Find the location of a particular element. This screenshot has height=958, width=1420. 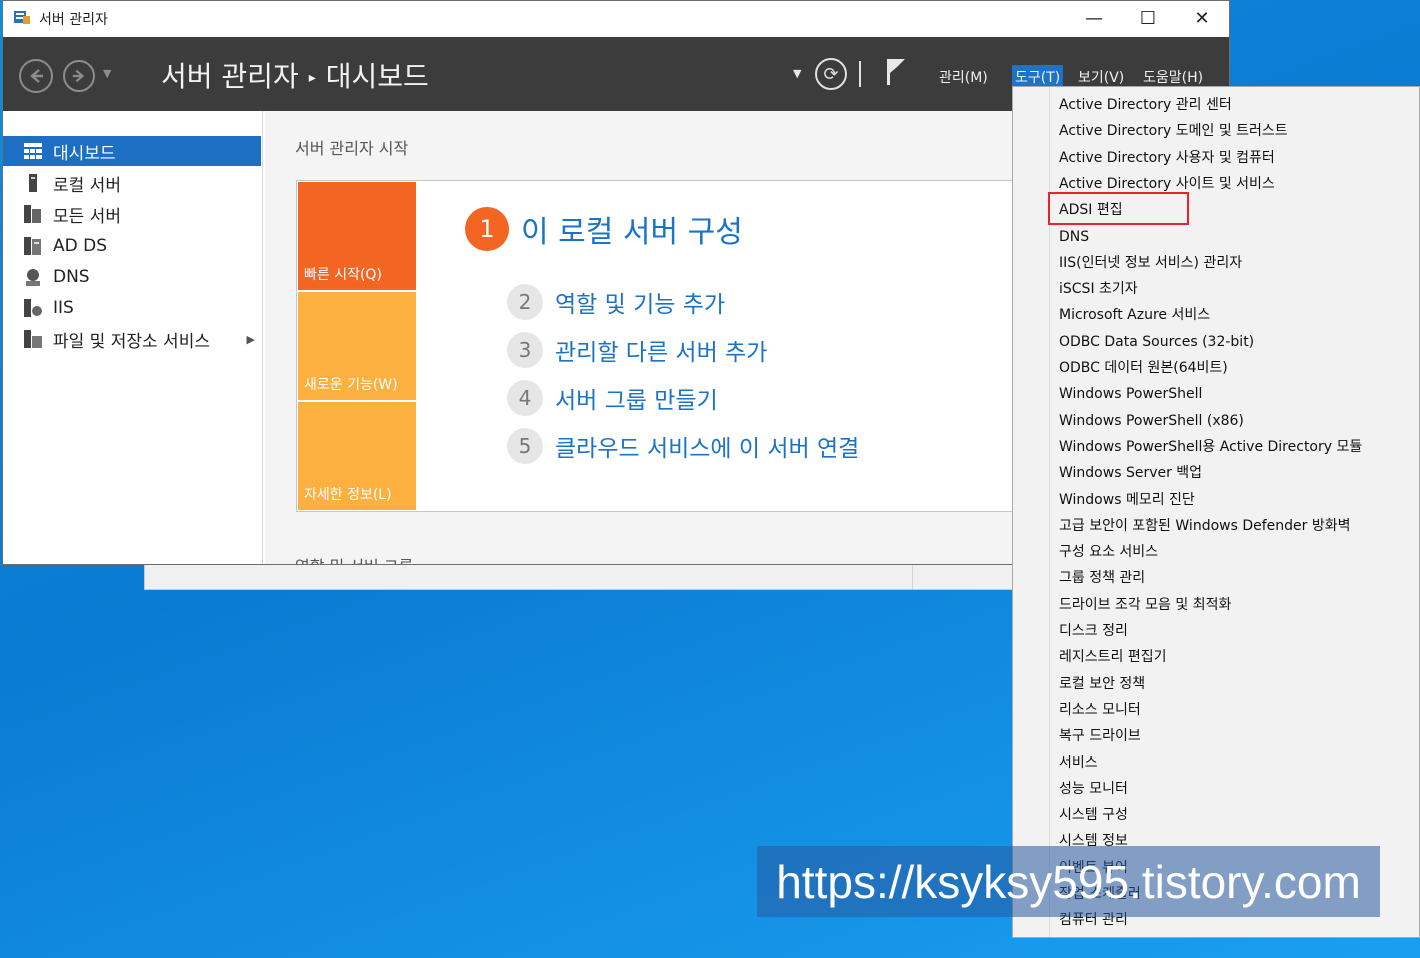

forward-button is located at coordinates (79, 76).